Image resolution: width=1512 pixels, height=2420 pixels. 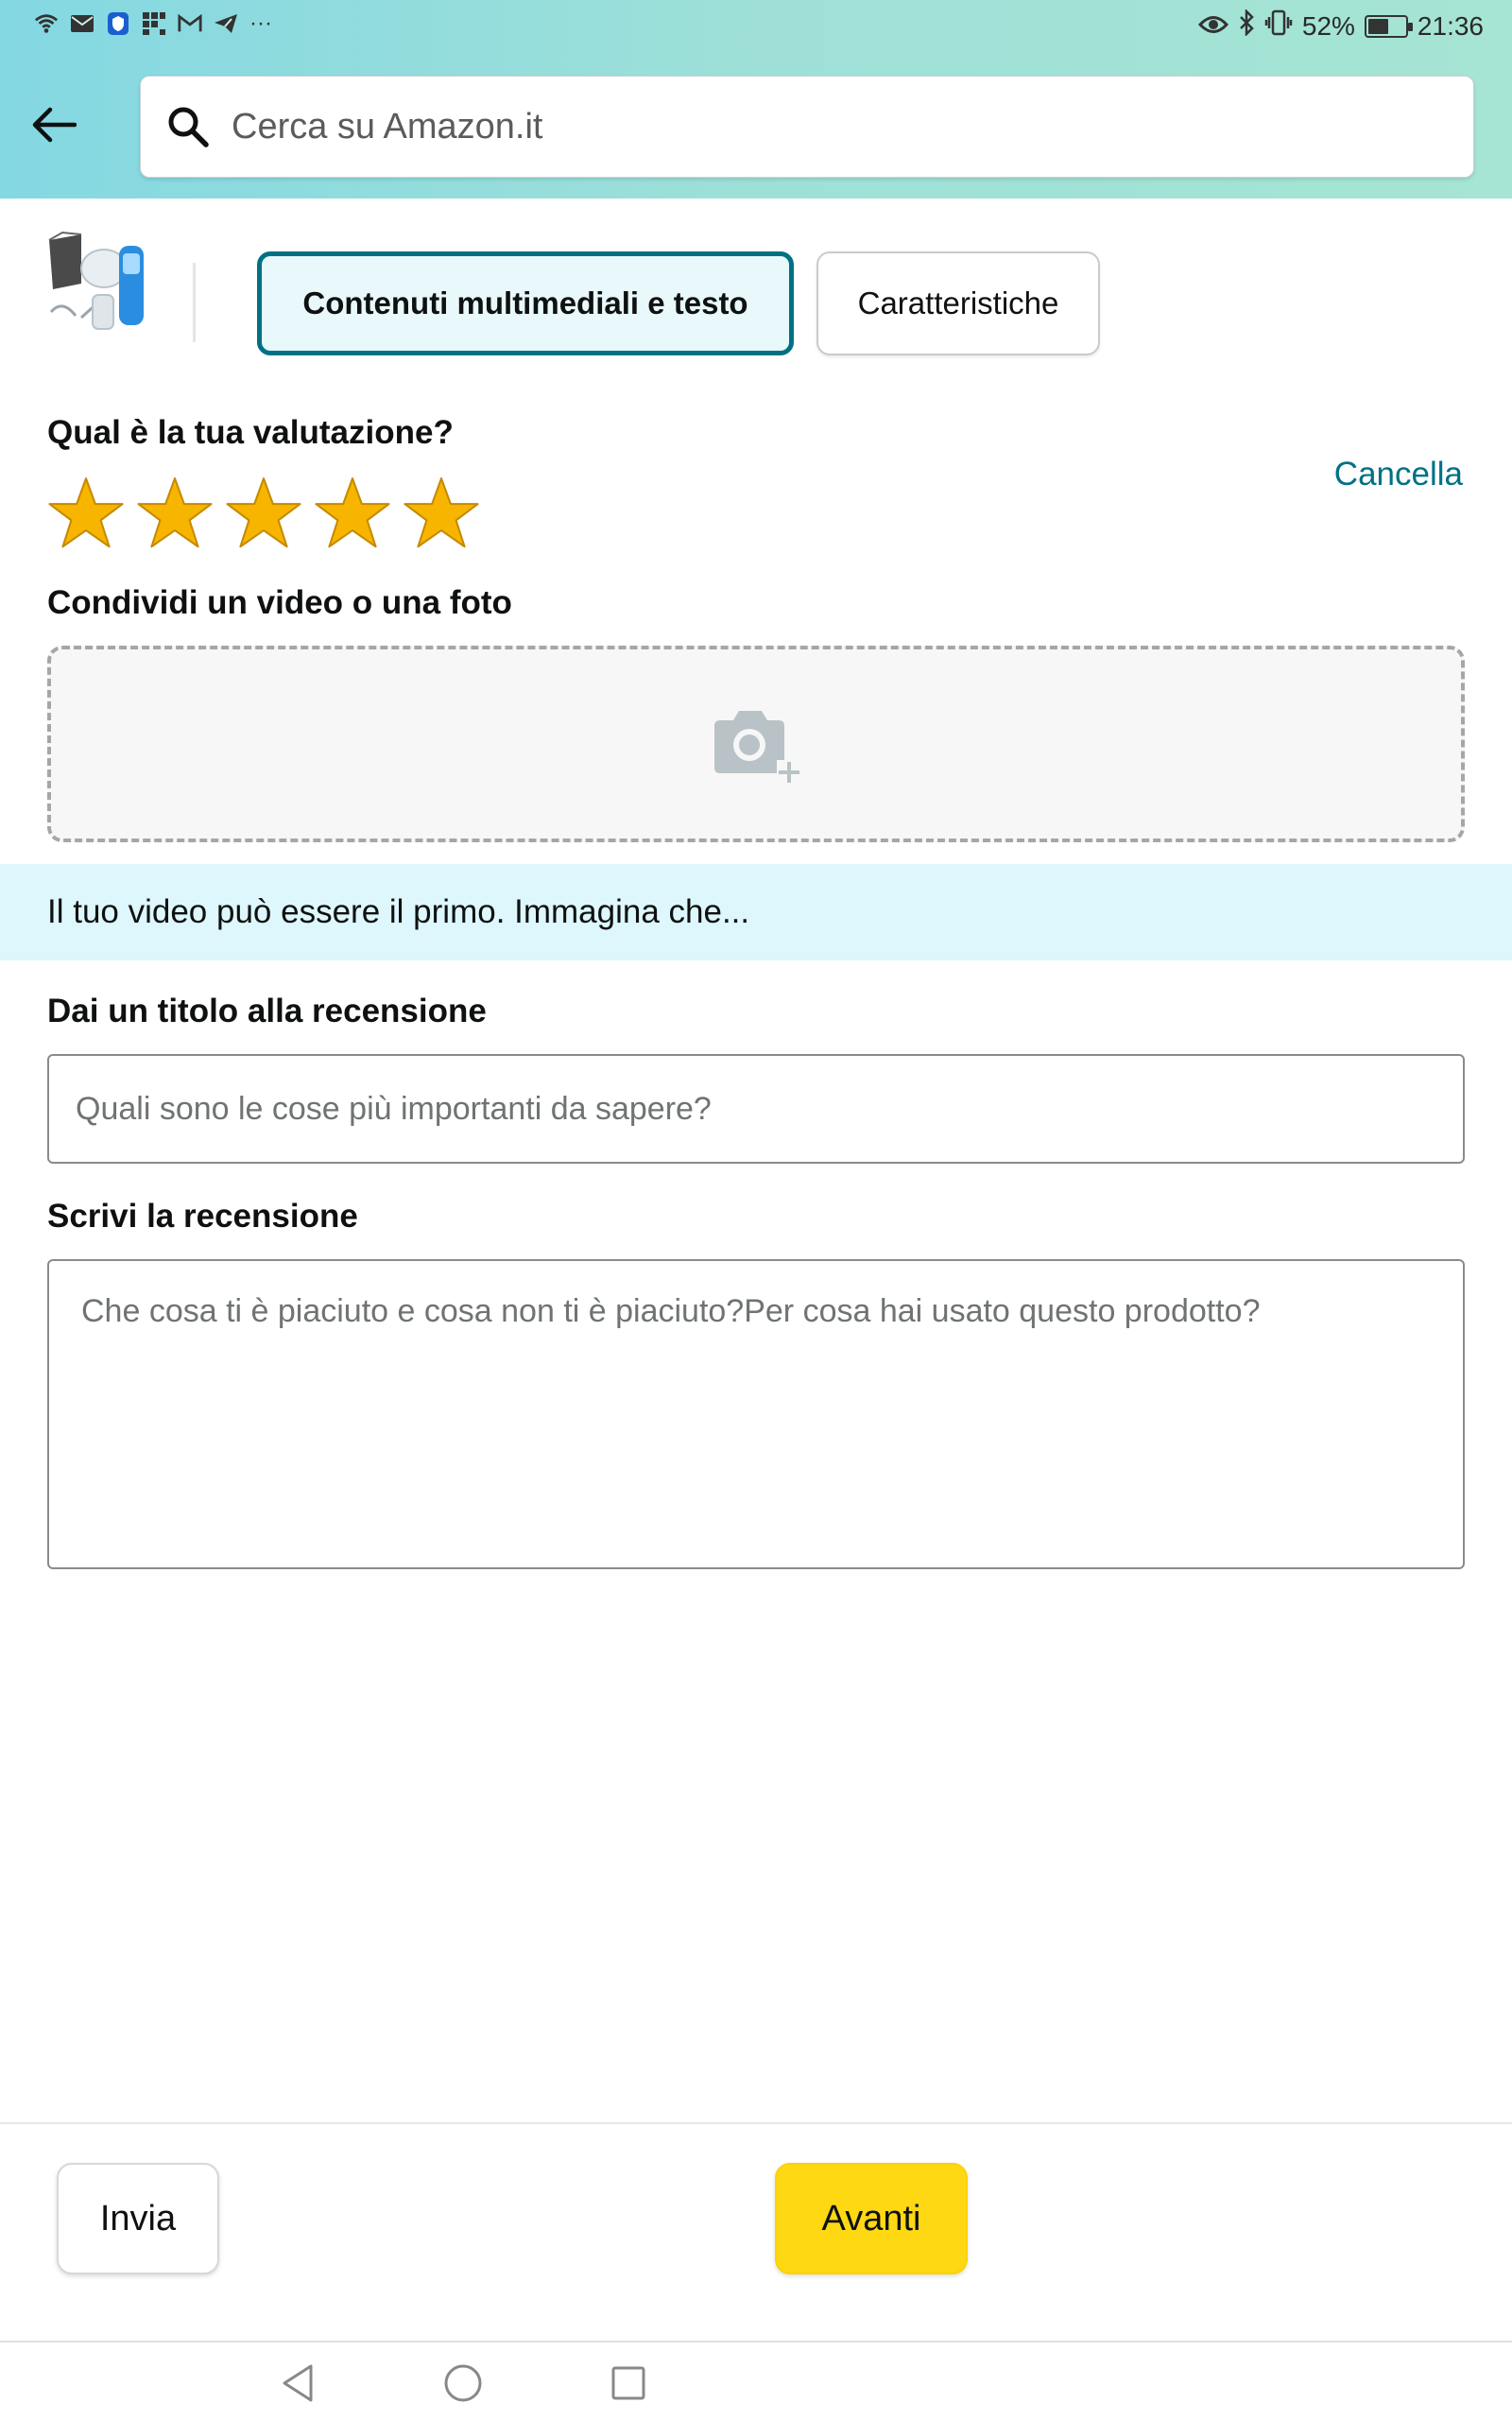 What do you see at coordinates (871, 2218) in the screenshot?
I see `next-button: Avanti` at bounding box center [871, 2218].